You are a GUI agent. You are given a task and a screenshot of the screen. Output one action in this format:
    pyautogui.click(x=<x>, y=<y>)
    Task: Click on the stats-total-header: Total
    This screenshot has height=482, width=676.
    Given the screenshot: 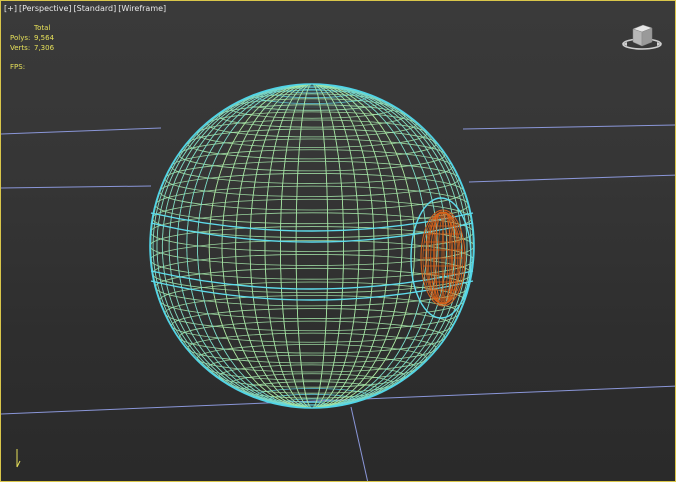 What is the action you would take?
    pyautogui.click(x=42, y=28)
    